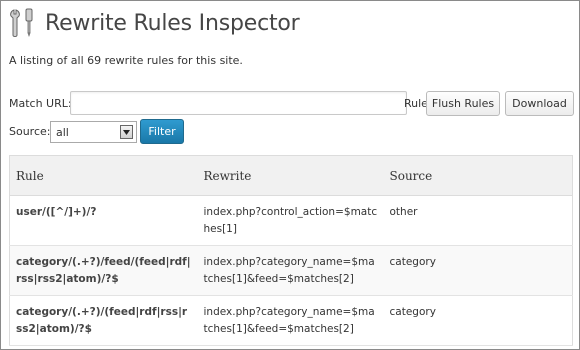 Image resolution: width=580 pixels, height=350 pixels. I want to click on match-url-input, so click(238, 103).